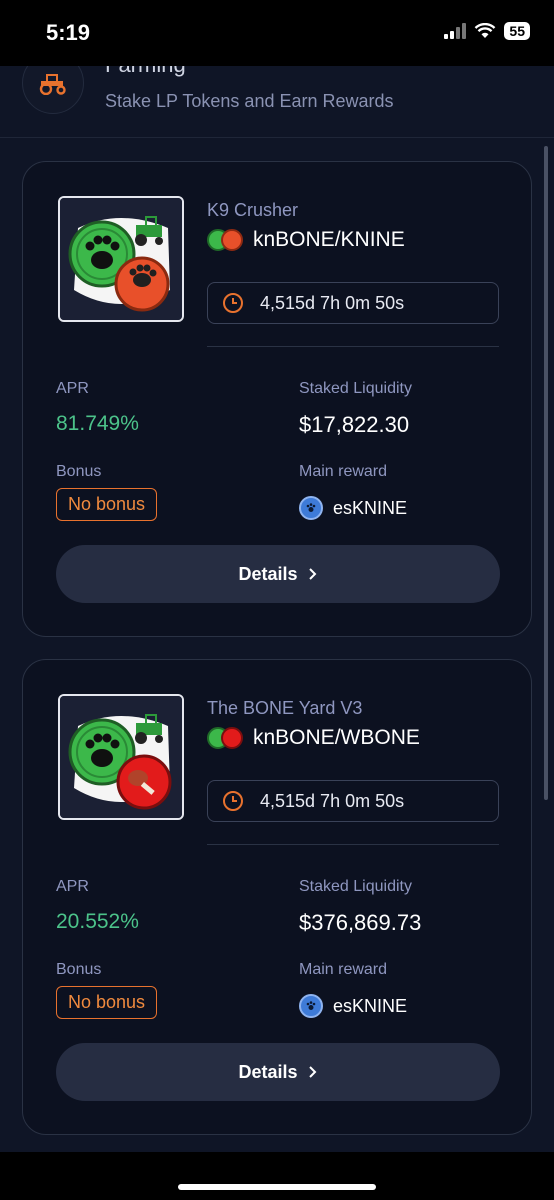 The image size is (554, 1200). What do you see at coordinates (97, 423) in the screenshot?
I see `apr-value: 81.749%` at bounding box center [97, 423].